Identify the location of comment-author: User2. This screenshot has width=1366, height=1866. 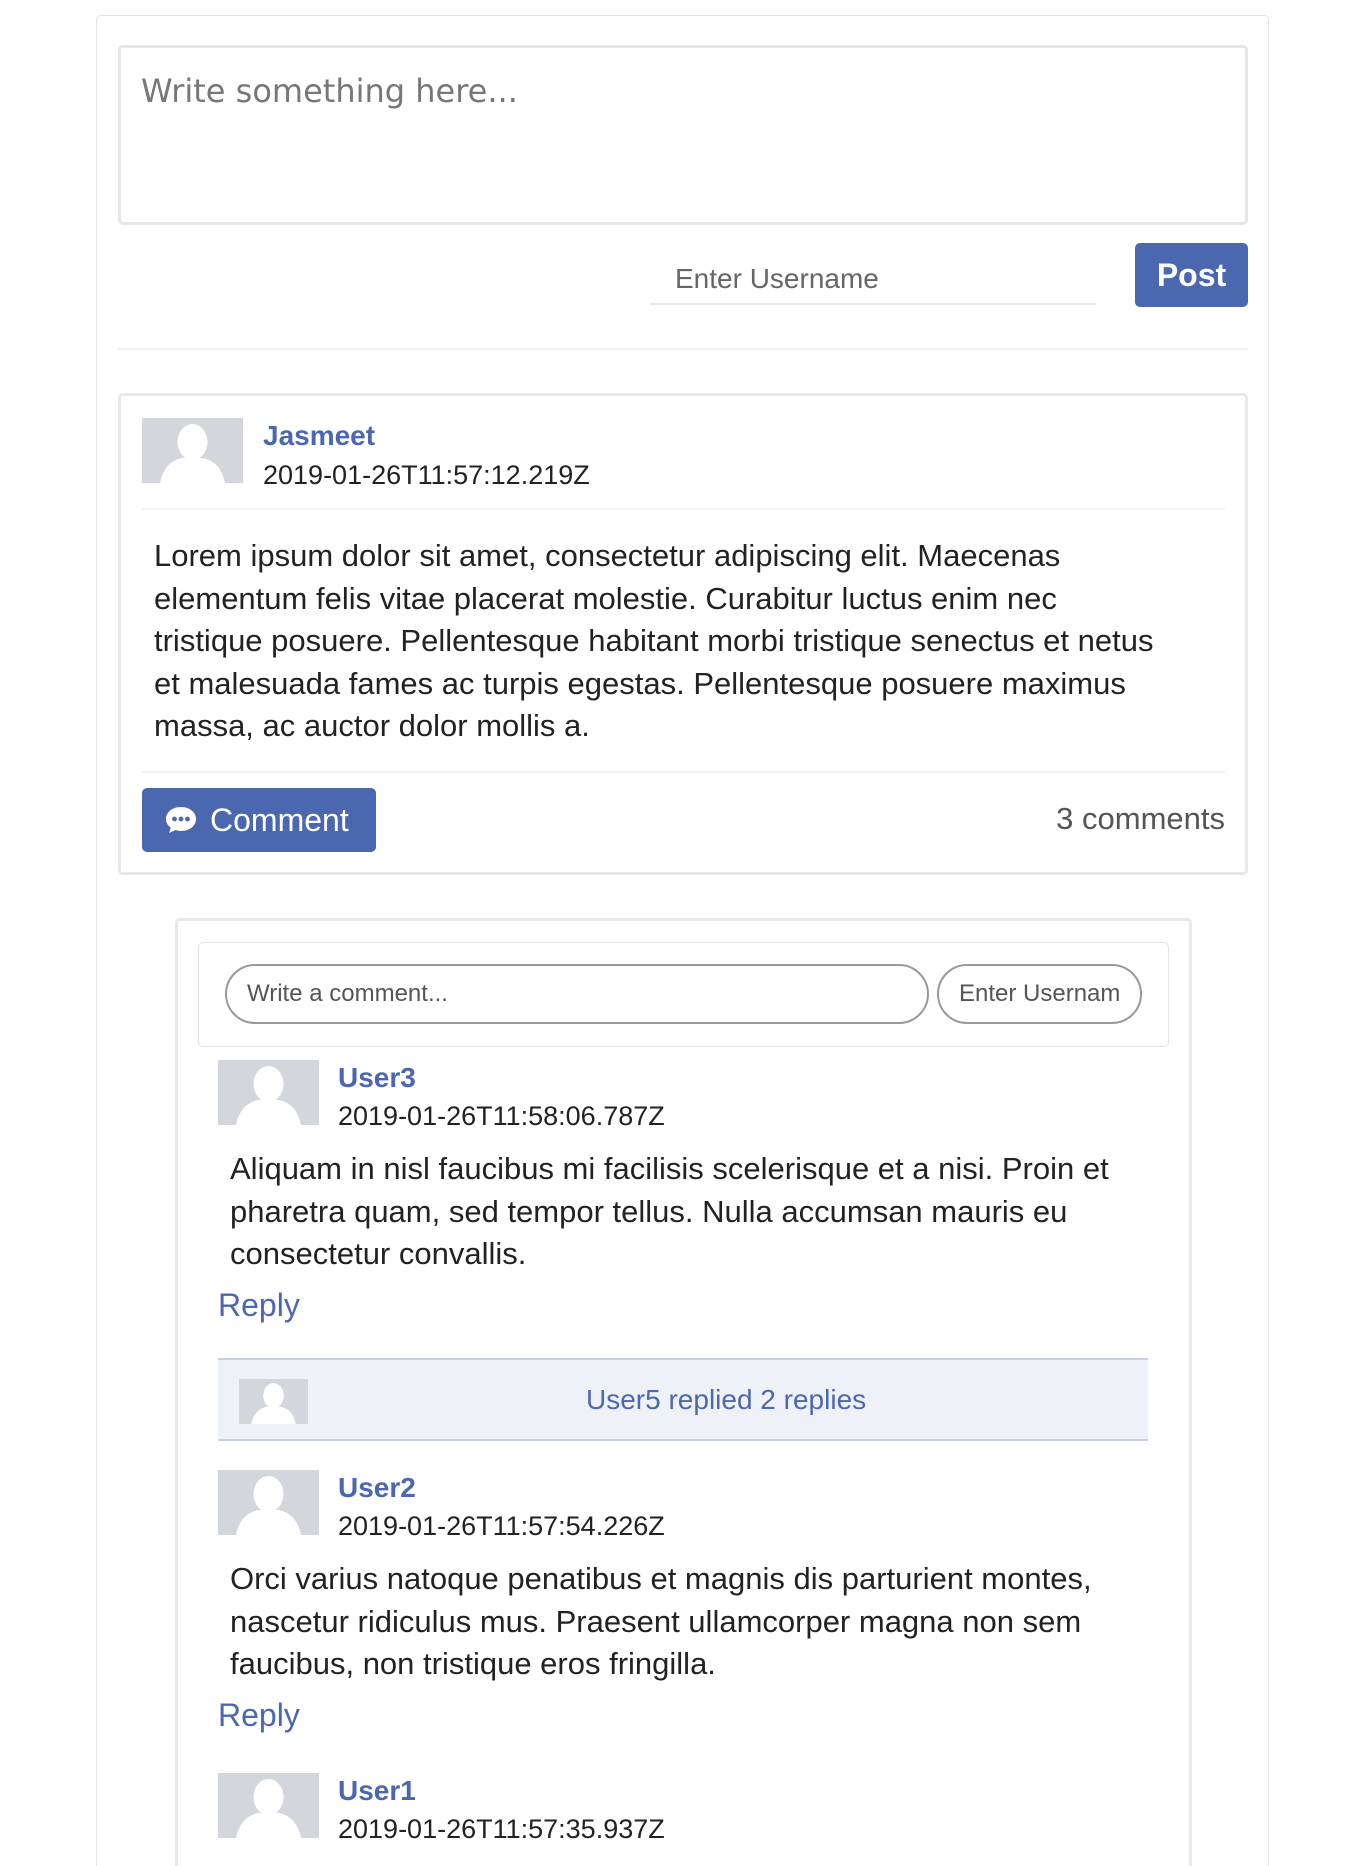
(377, 1488).